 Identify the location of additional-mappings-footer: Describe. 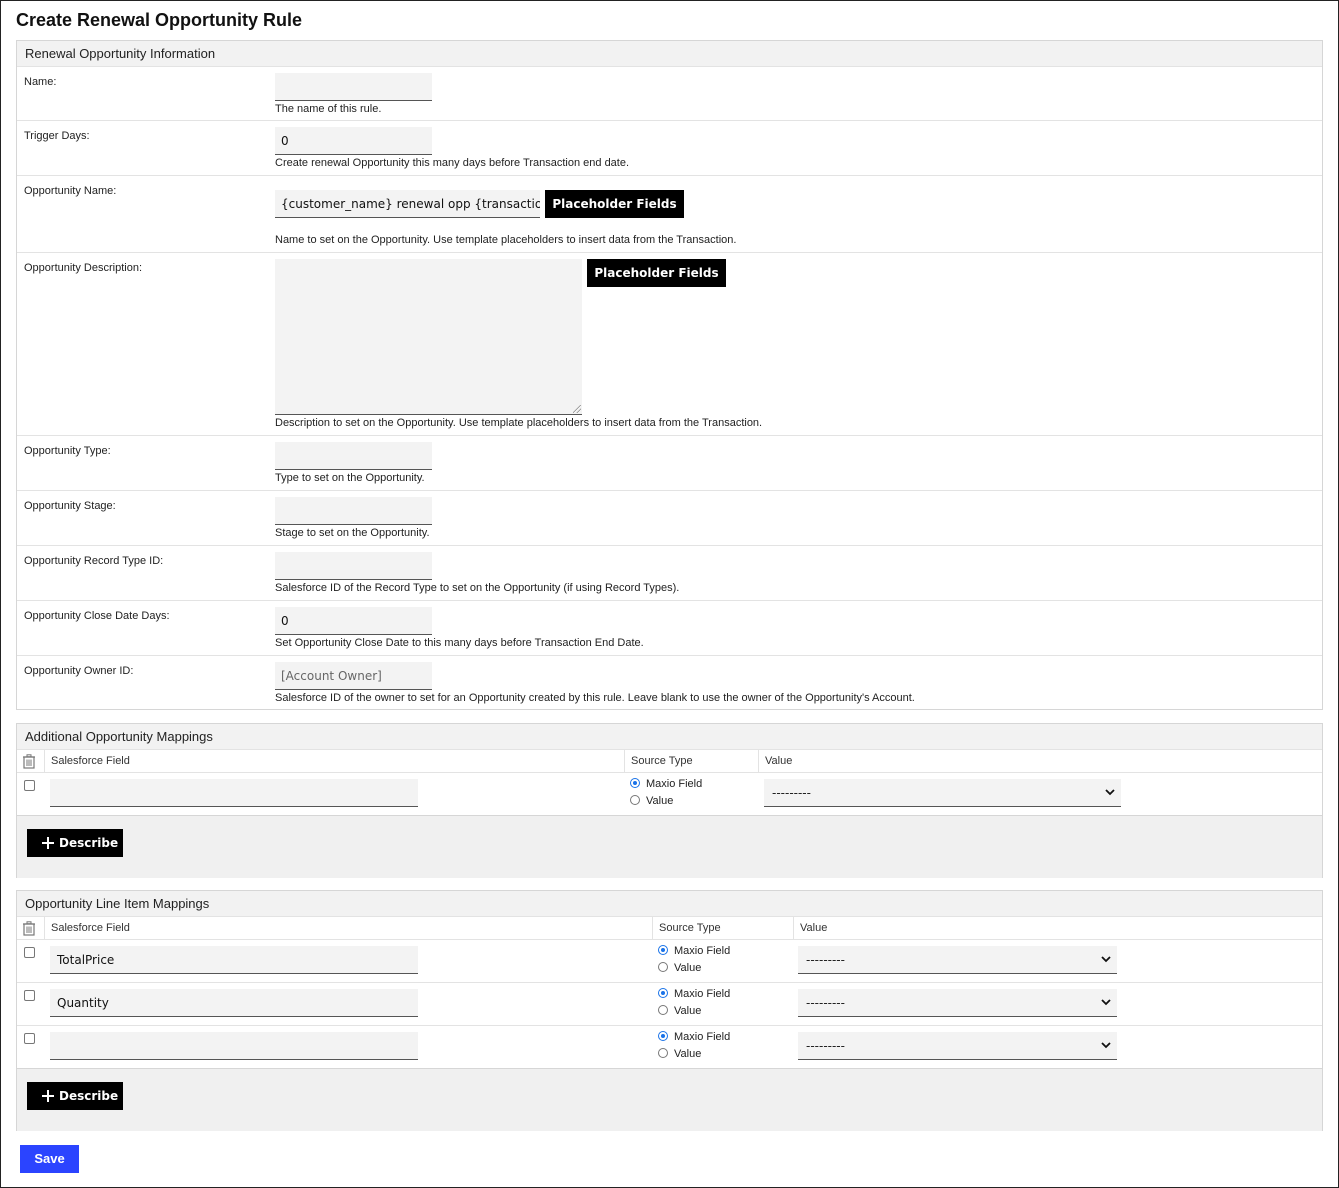
(669, 846).